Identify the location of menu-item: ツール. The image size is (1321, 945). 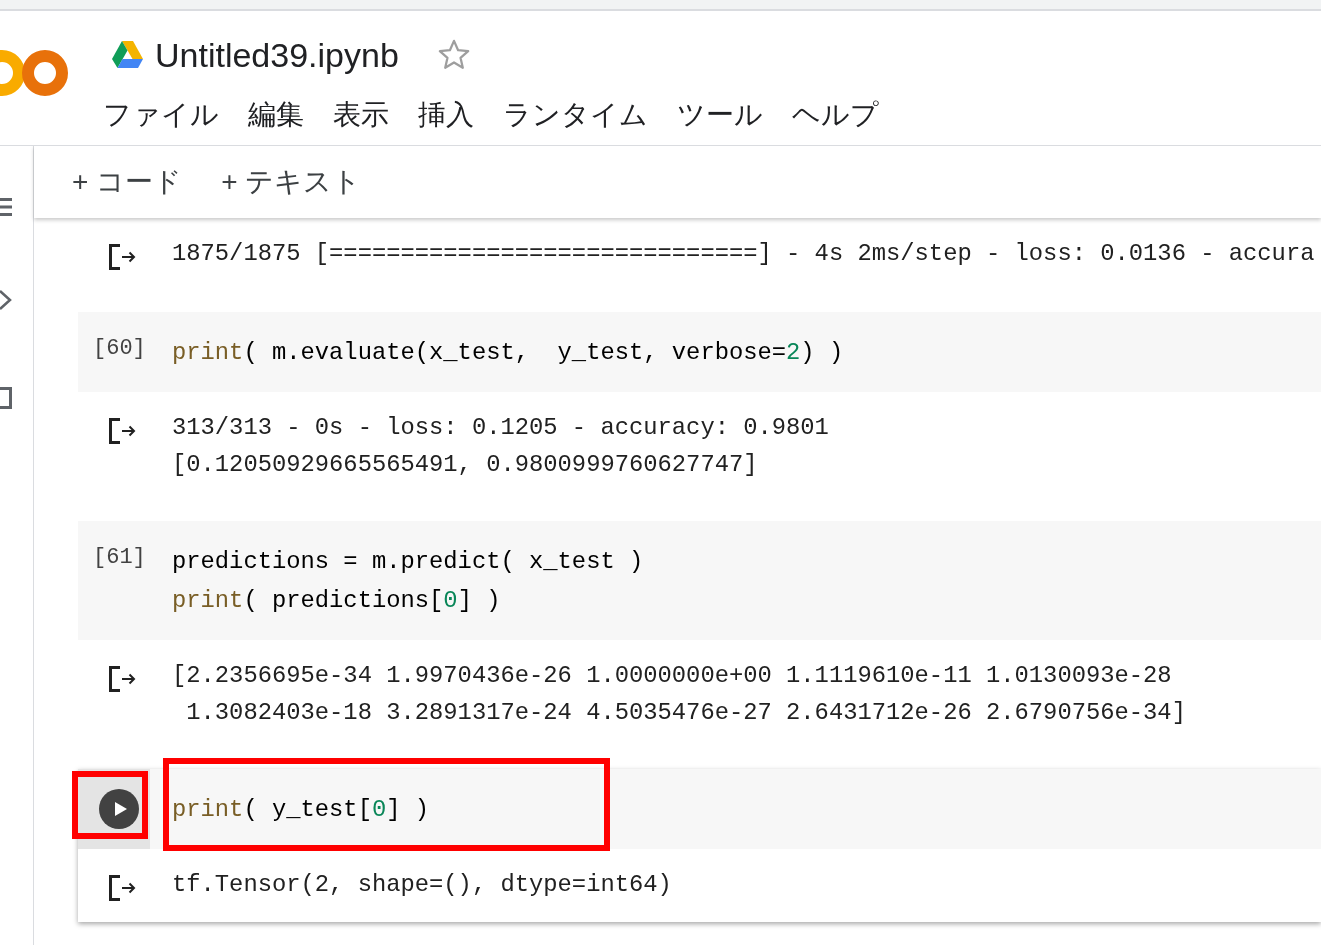
(720, 115).